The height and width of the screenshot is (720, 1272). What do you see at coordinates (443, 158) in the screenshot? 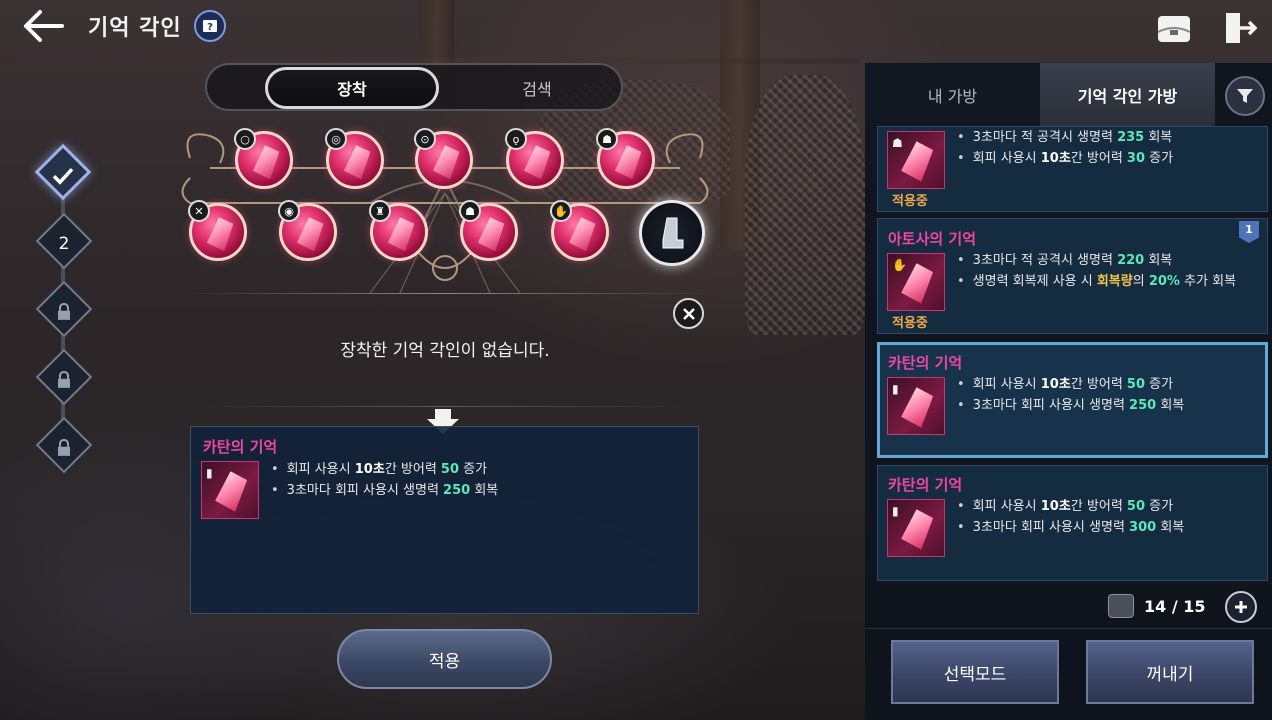
I see `imprint-slot-bracelet: ⊙` at bounding box center [443, 158].